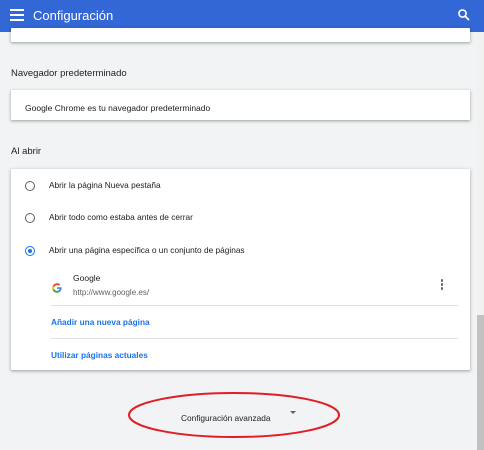  What do you see at coordinates (111, 292) in the screenshot?
I see `startup-page-url: http://www.google.es/` at bounding box center [111, 292].